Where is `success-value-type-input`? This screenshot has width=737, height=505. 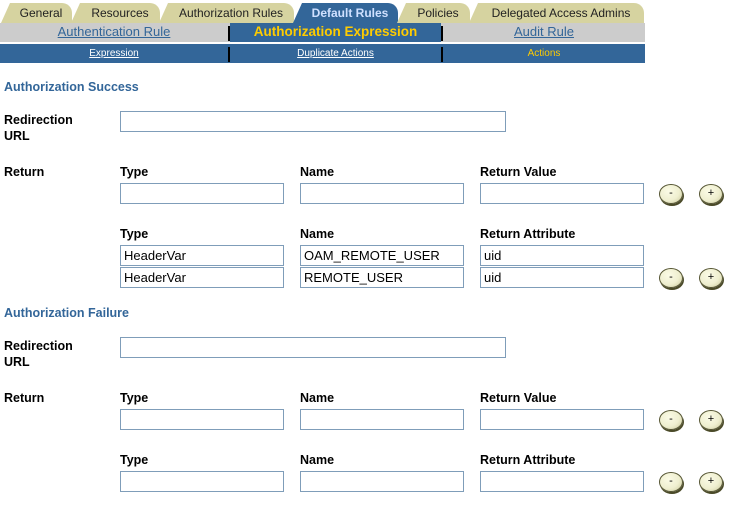
success-value-type-input is located at coordinates (202, 193).